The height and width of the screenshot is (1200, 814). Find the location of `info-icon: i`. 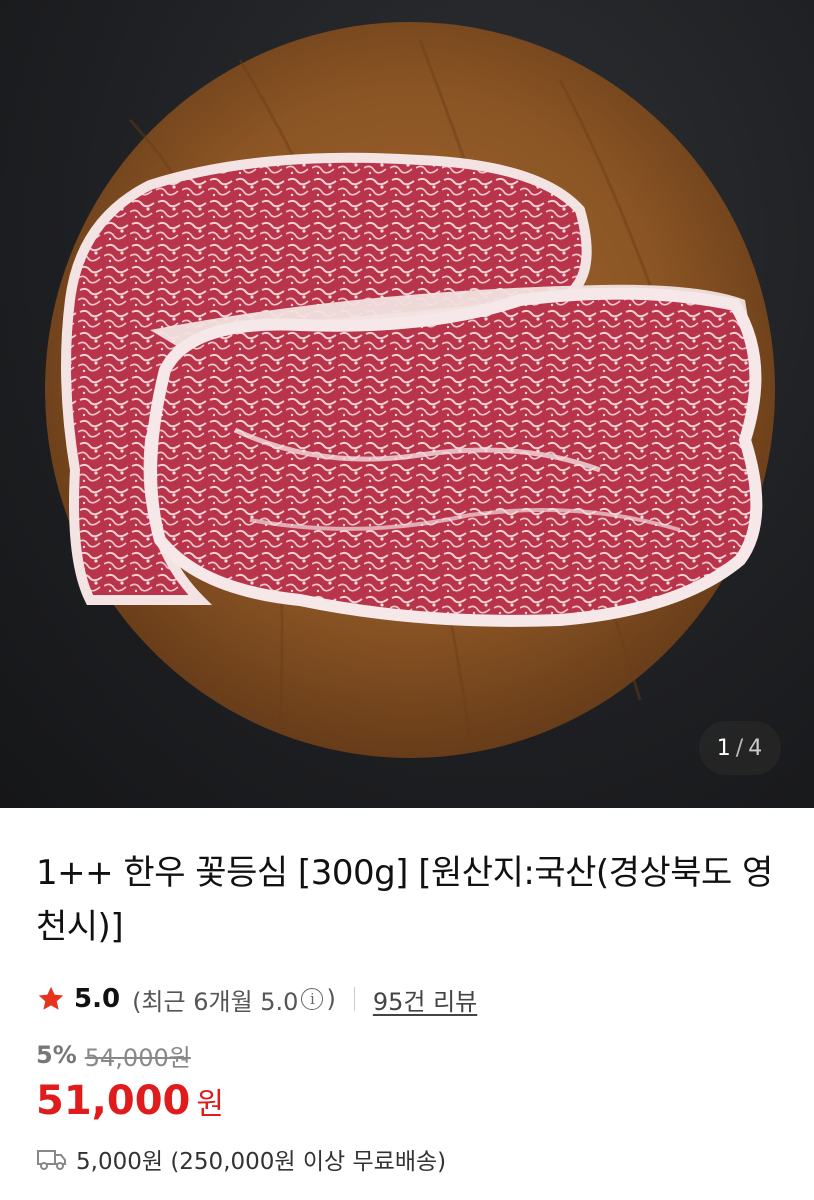

info-icon: i is located at coordinates (312, 999).